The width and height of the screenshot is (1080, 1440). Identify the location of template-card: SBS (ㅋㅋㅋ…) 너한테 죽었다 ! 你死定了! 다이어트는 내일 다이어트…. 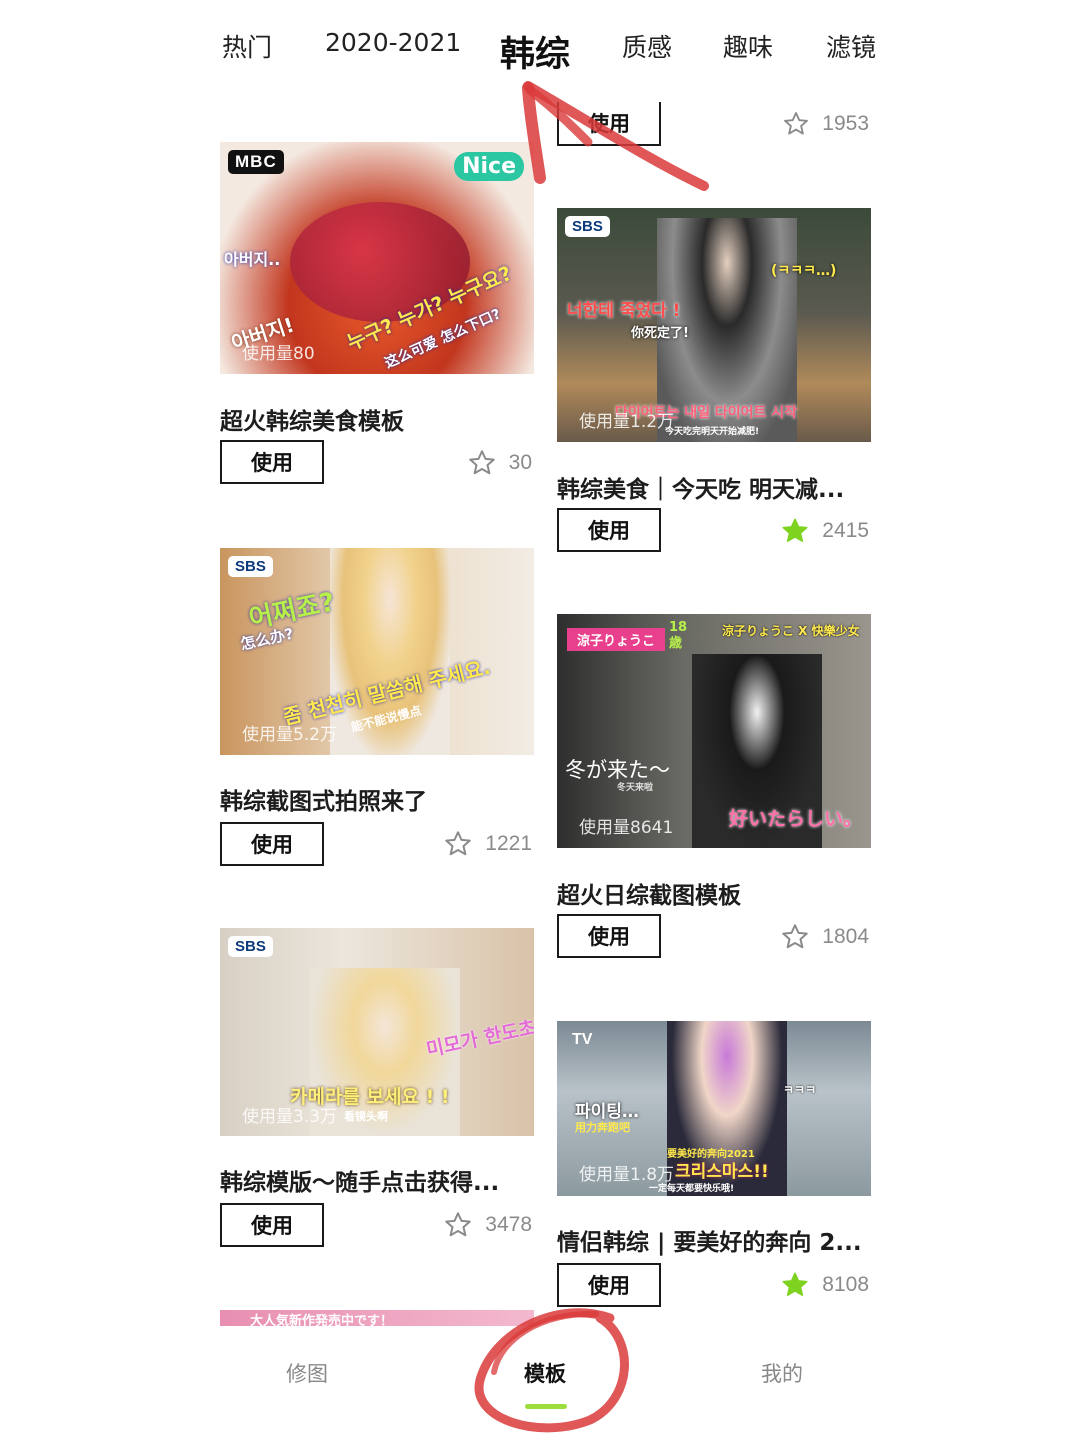
(714, 380).